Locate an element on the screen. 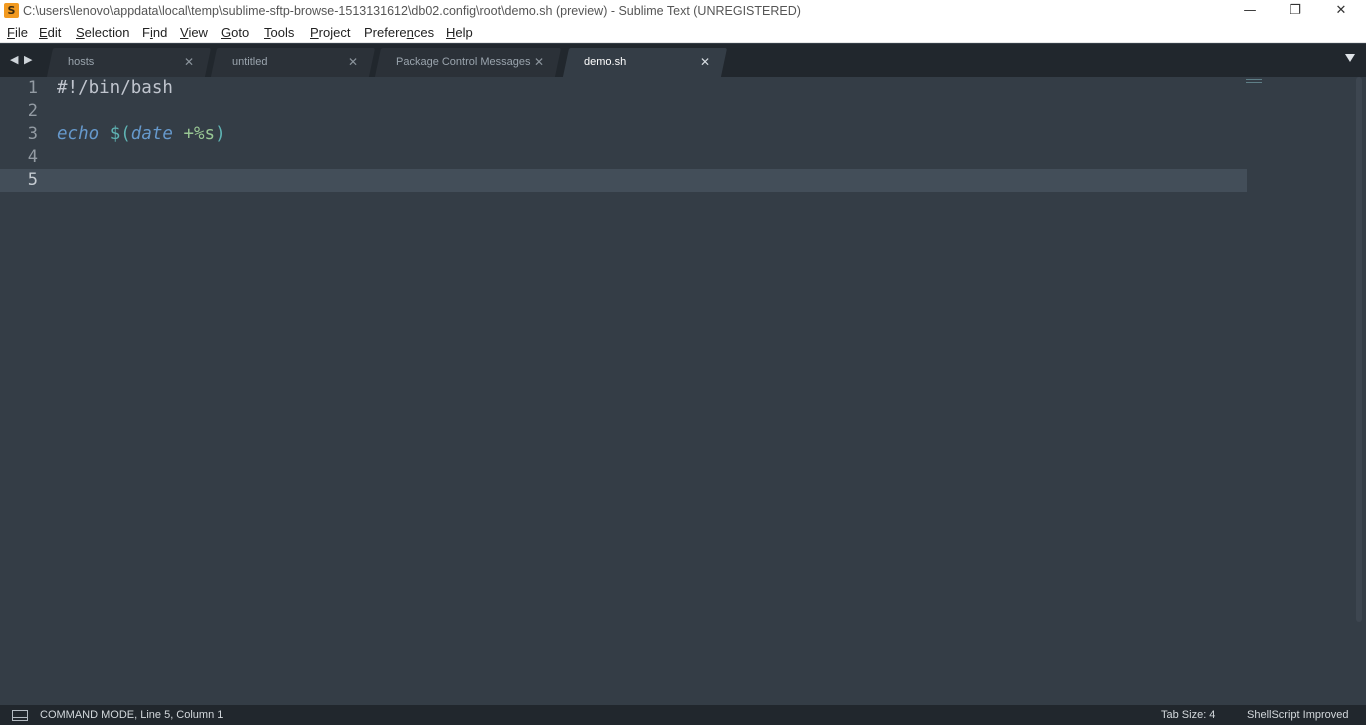 This screenshot has height=725, width=1366. code-token: date is located at coordinates (151, 134).